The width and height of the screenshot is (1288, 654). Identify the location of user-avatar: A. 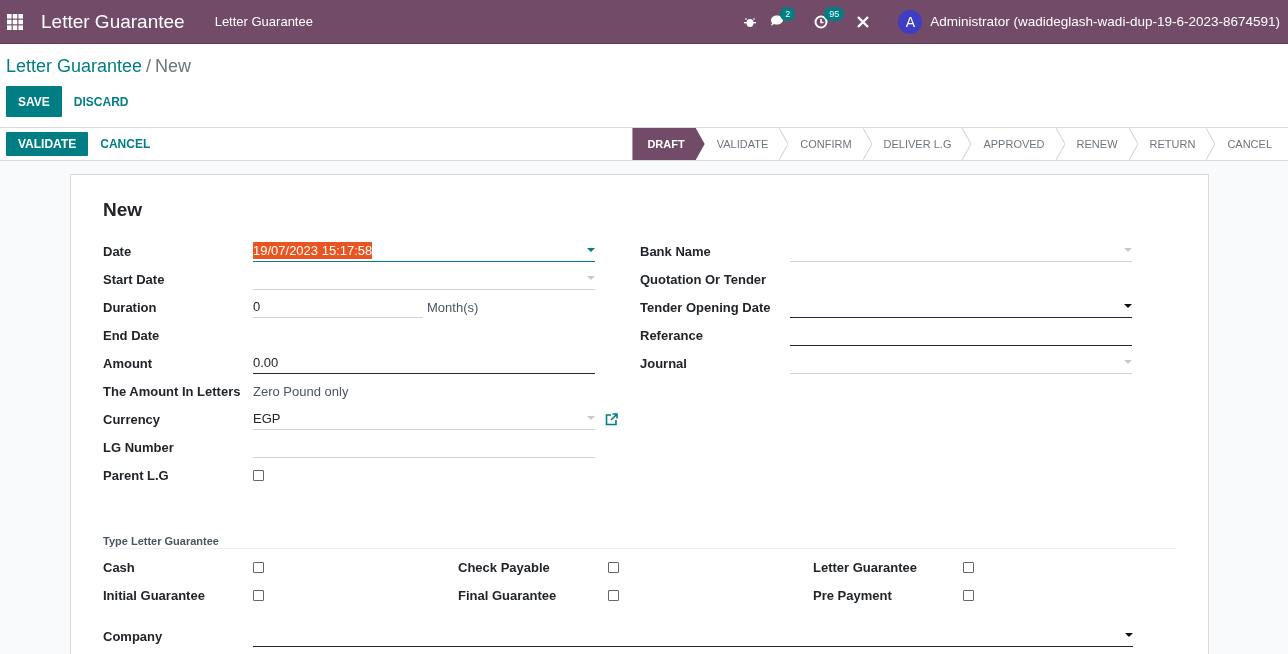
(910, 21).